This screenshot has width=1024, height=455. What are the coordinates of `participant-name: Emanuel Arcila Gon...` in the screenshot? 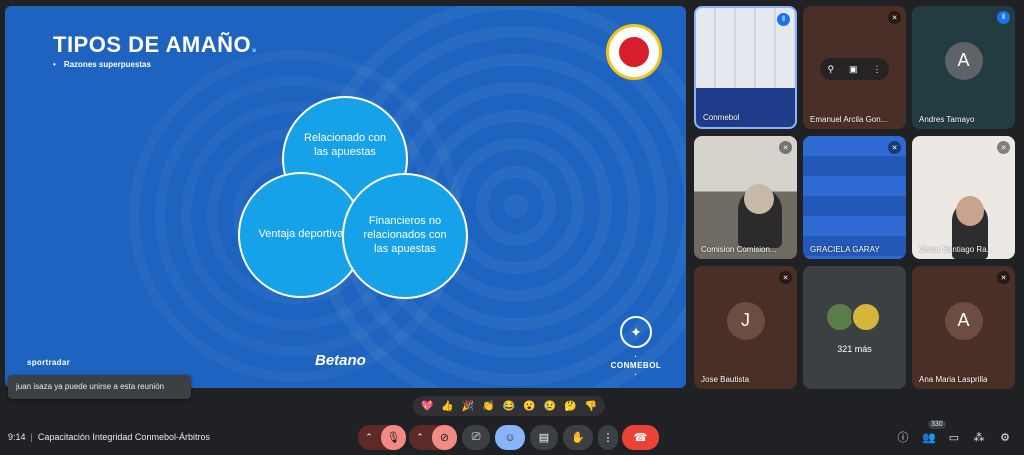 It's located at (849, 119).